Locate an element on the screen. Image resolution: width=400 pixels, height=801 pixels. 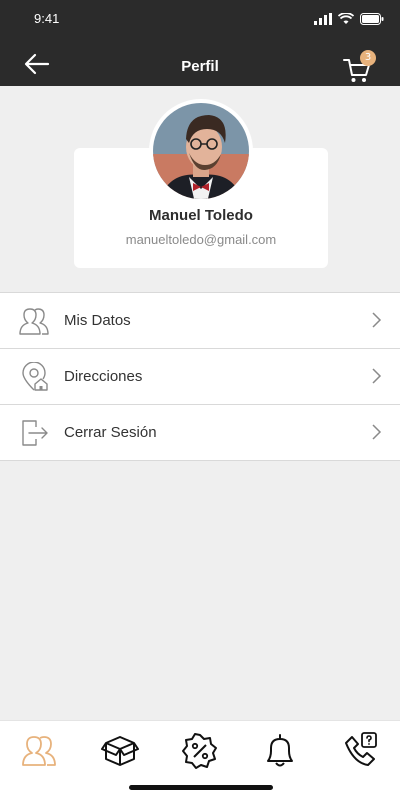
bell-icon is located at coordinates (280, 750).